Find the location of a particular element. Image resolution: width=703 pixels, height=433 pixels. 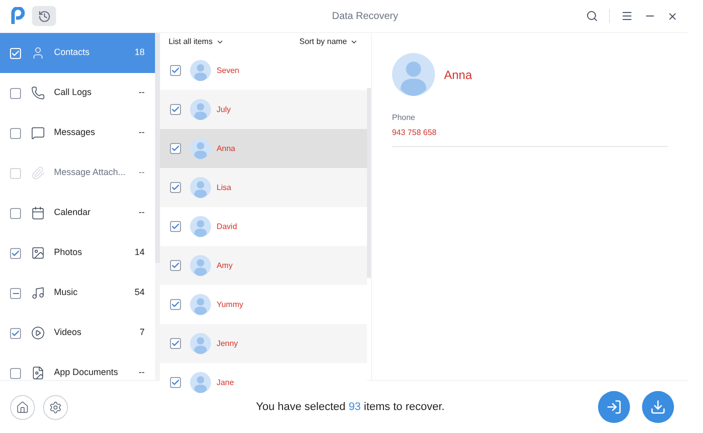

phone-number: 943 758 658 is located at coordinates (414, 133).